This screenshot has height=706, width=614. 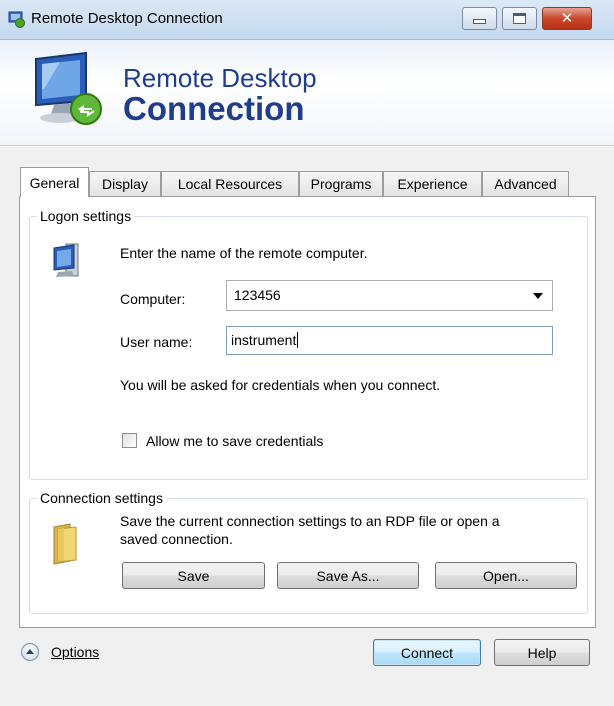 What do you see at coordinates (68, 88) in the screenshot?
I see `remote-desktop-monitor-icon` at bounding box center [68, 88].